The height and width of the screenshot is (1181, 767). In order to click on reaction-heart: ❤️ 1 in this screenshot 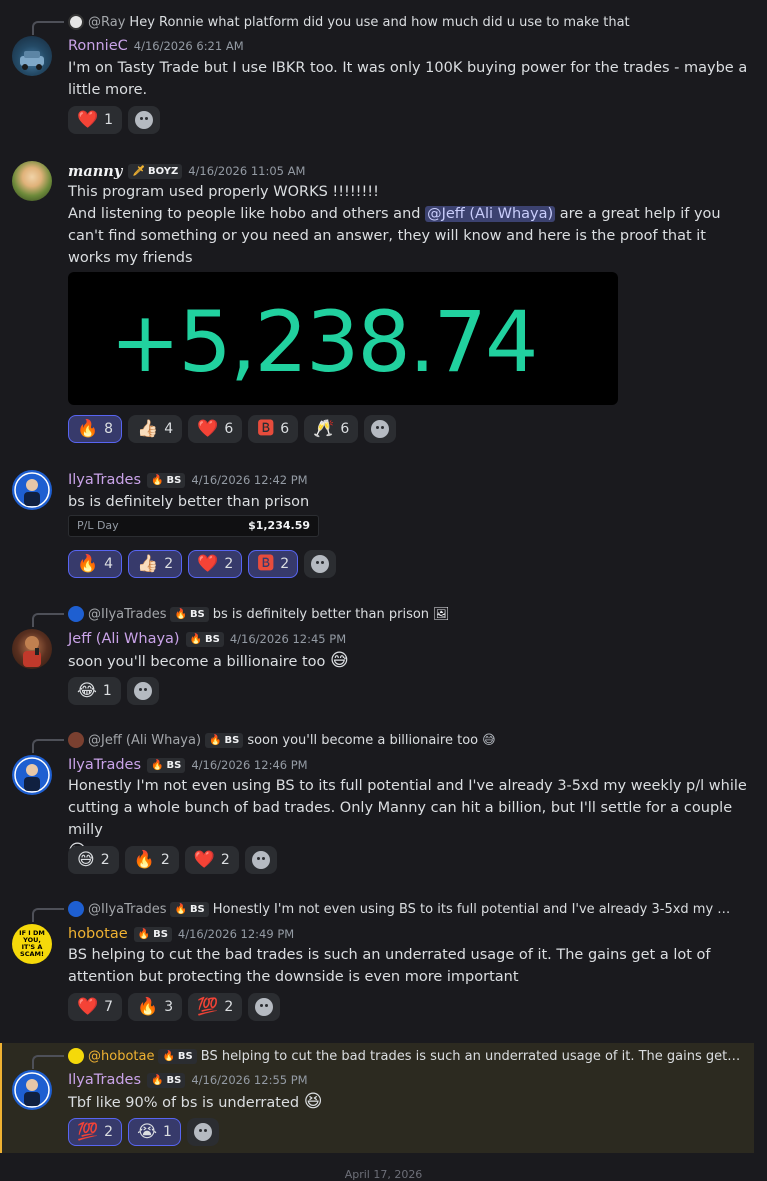, I will do `click(95, 120)`.